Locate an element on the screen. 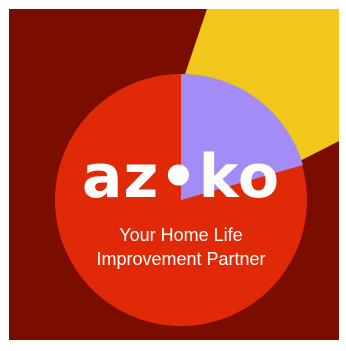 The height and width of the screenshot is (351, 346). brand-wordmark: az•ko is located at coordinates (181, 177).